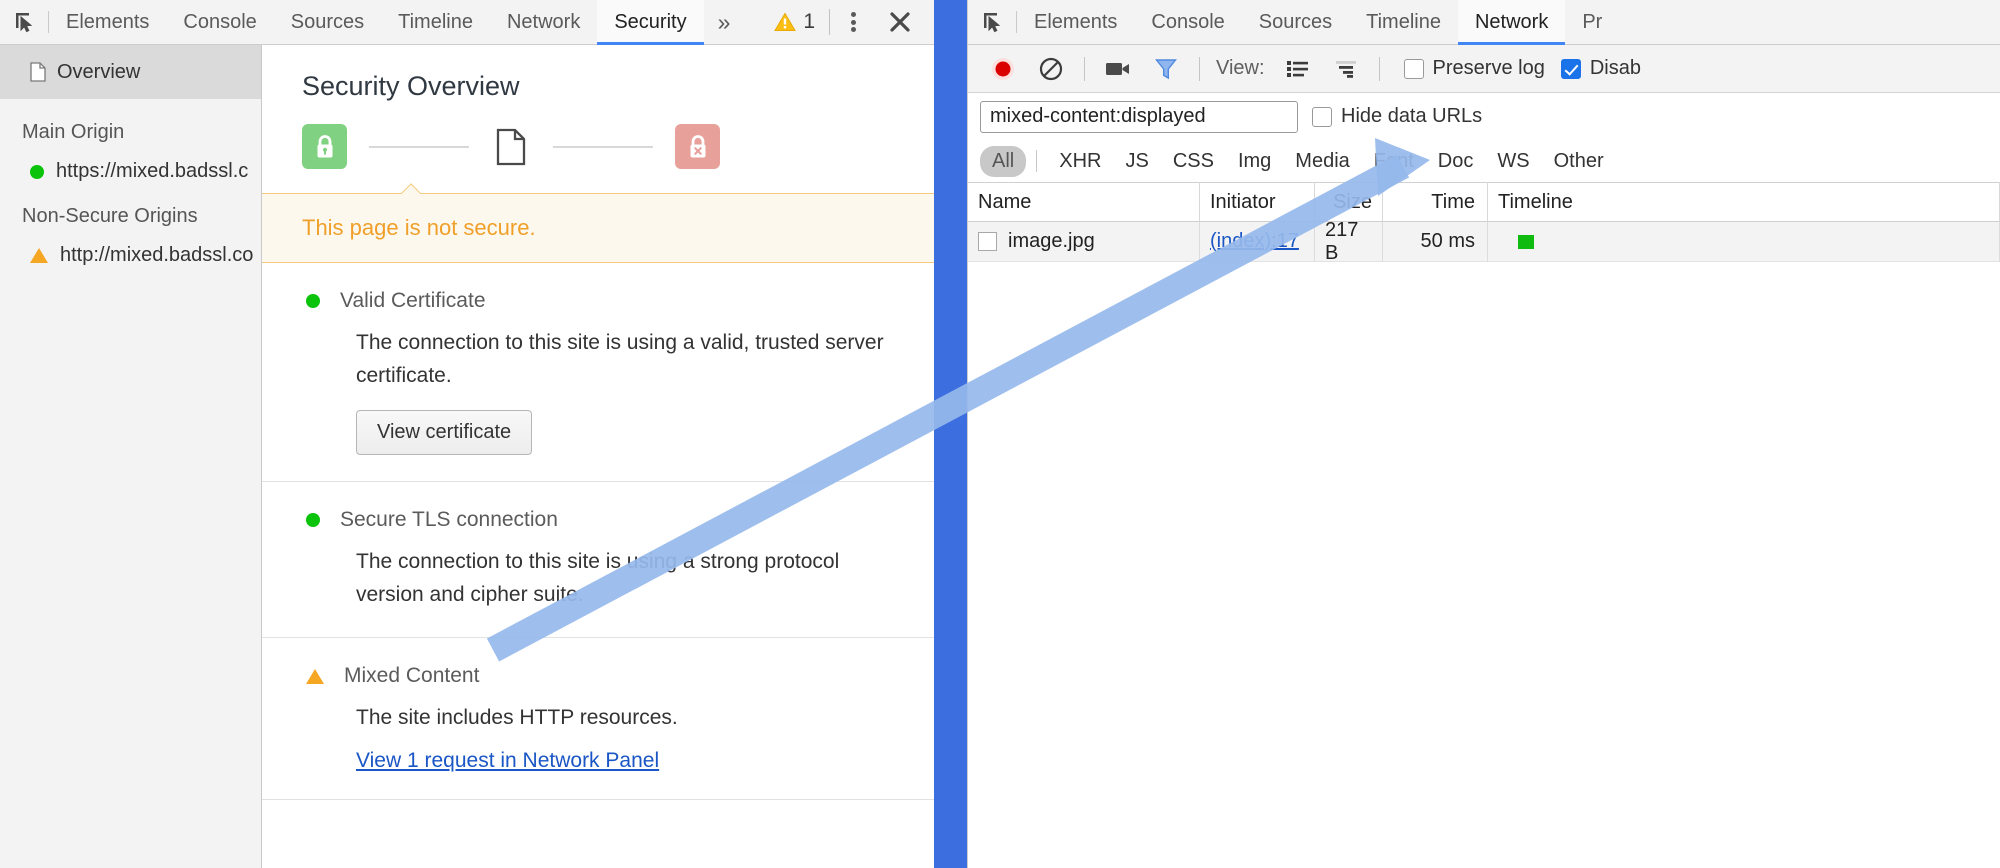 Image resolution: width=2000 pixels, height=868 pixels. What do you see at coordinates (1513, 161) in the screenshot?
I see `type-filter-ws: WS` at bounding box center [1513, 161].